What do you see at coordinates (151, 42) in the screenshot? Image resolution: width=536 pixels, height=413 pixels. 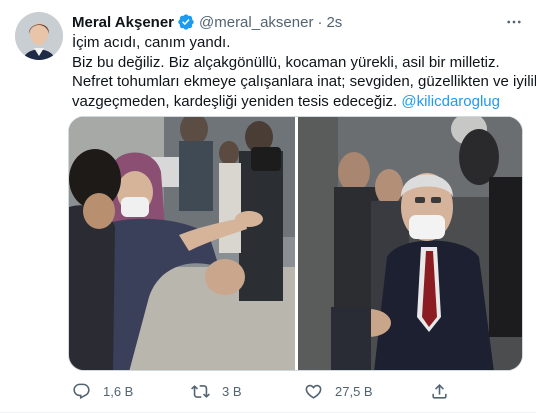 I see `tweet-text-line: İçim acıdı, canım yandı.` at bounding box center [151, 42].